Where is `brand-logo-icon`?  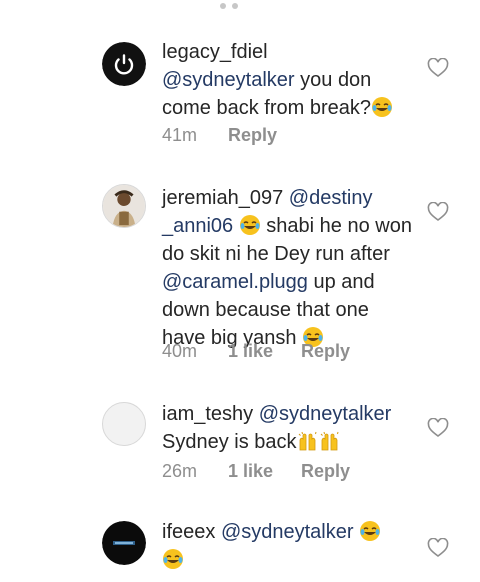 brand-logo-icon is located at coordinates (124, 543).